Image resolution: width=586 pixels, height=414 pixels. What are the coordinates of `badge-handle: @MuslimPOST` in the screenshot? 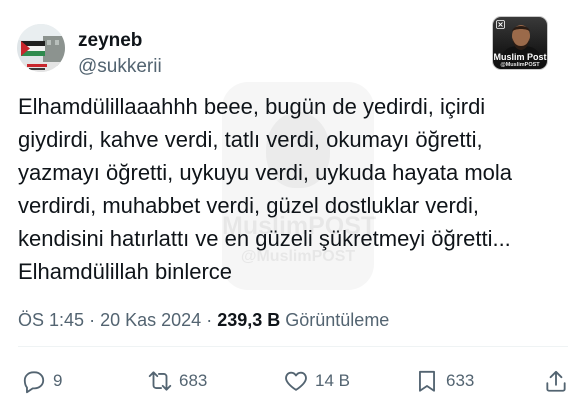 It's located at (520, 65).